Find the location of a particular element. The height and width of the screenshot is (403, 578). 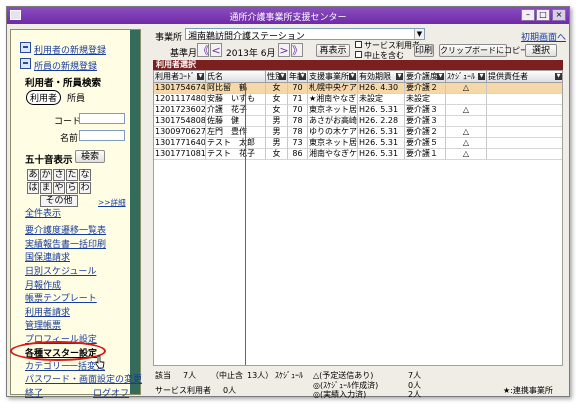

office-select-value: 湘南鵜訪問介護ステーション is located at coordinates (246, 37).